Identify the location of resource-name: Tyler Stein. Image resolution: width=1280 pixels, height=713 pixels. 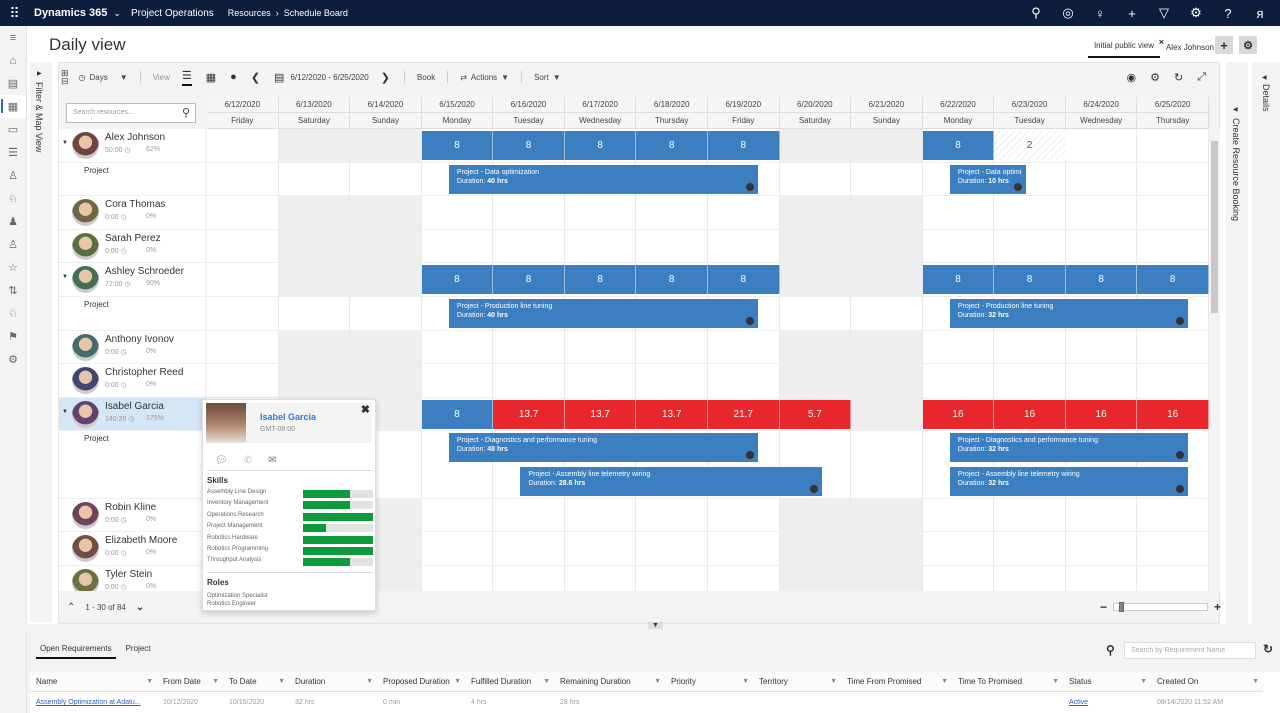
(128, 574).